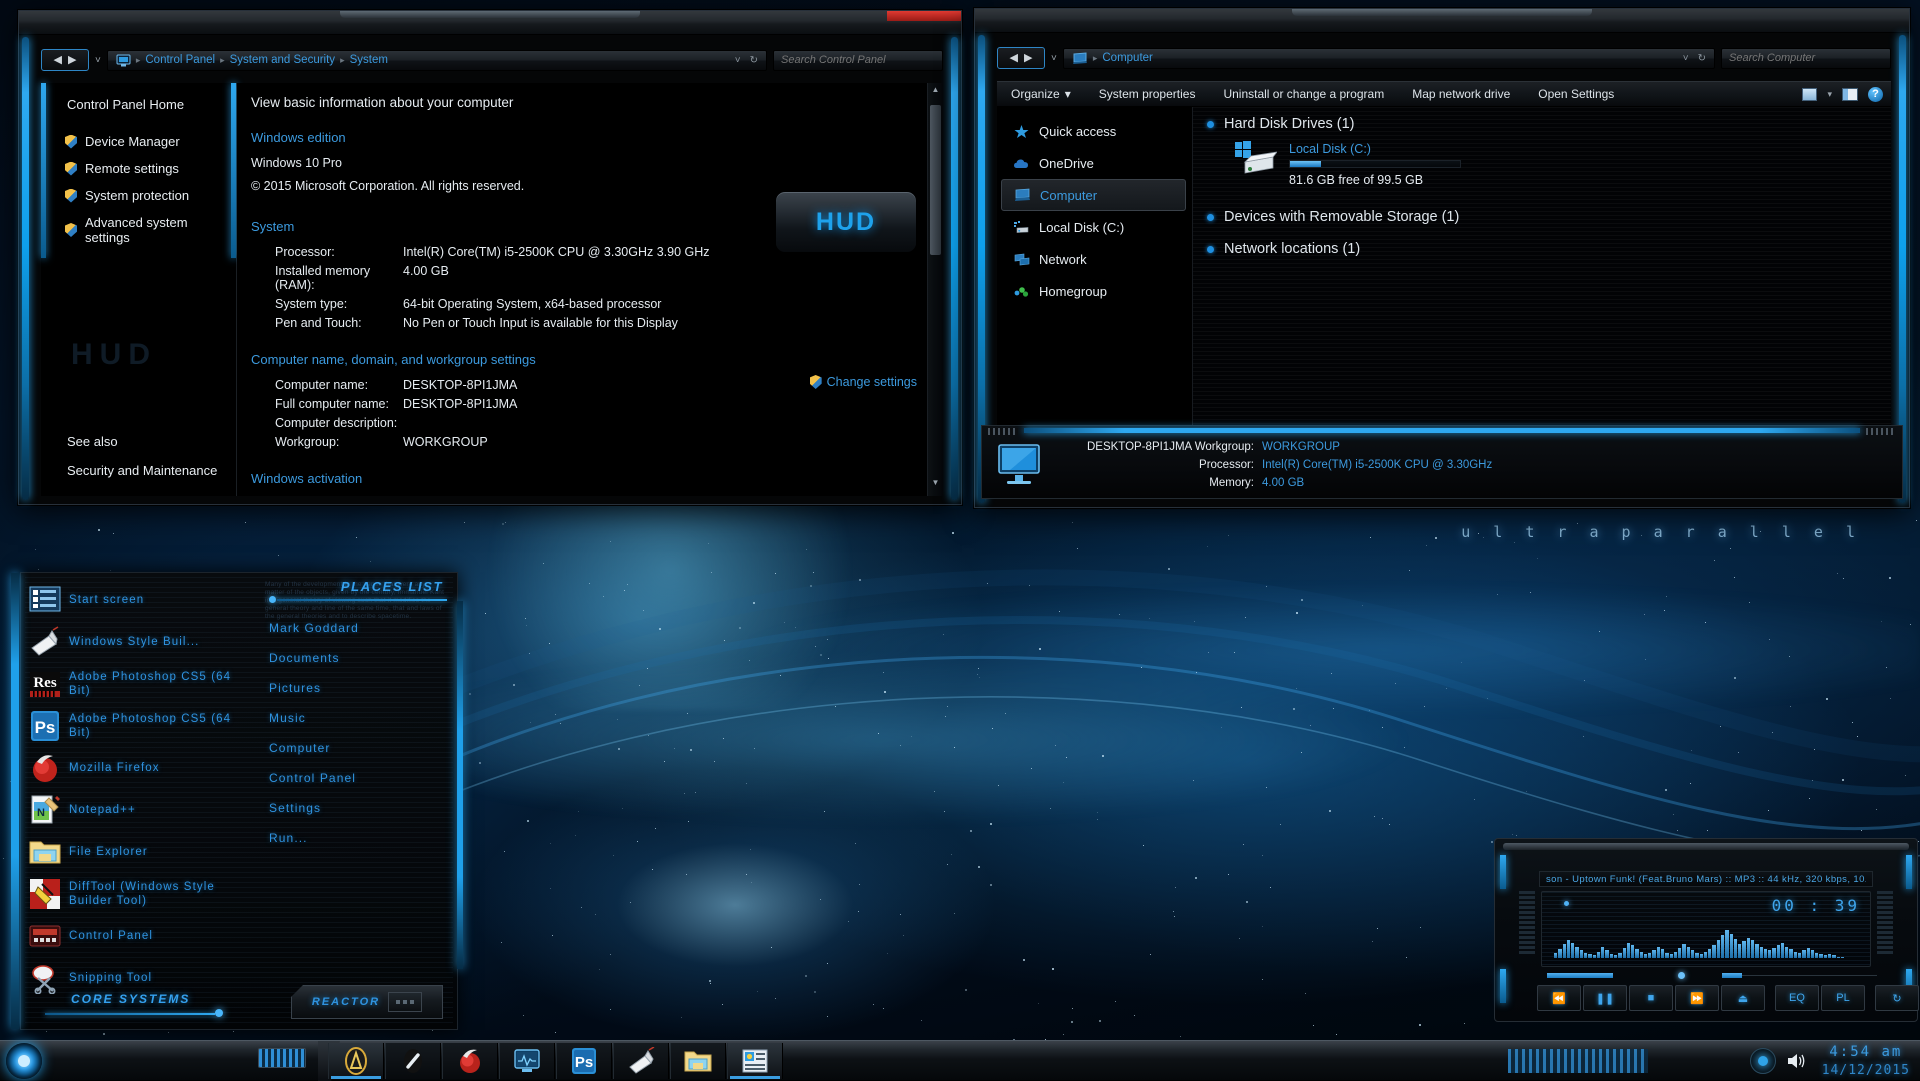 The image size is (1920, 1081). Describe the element at coordinates (180, 60) in the screenshot. I see `breadcrumb-item-0: Control Panel` at that location.